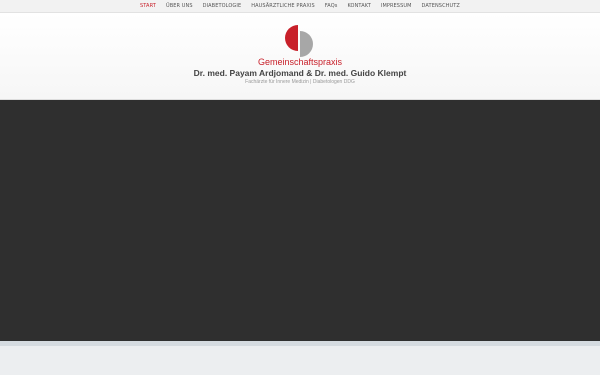 This screenshot has width=600, height=375. I want to click on nav-item-ueber-uns: ÜBER UNS, so click(179, 6).